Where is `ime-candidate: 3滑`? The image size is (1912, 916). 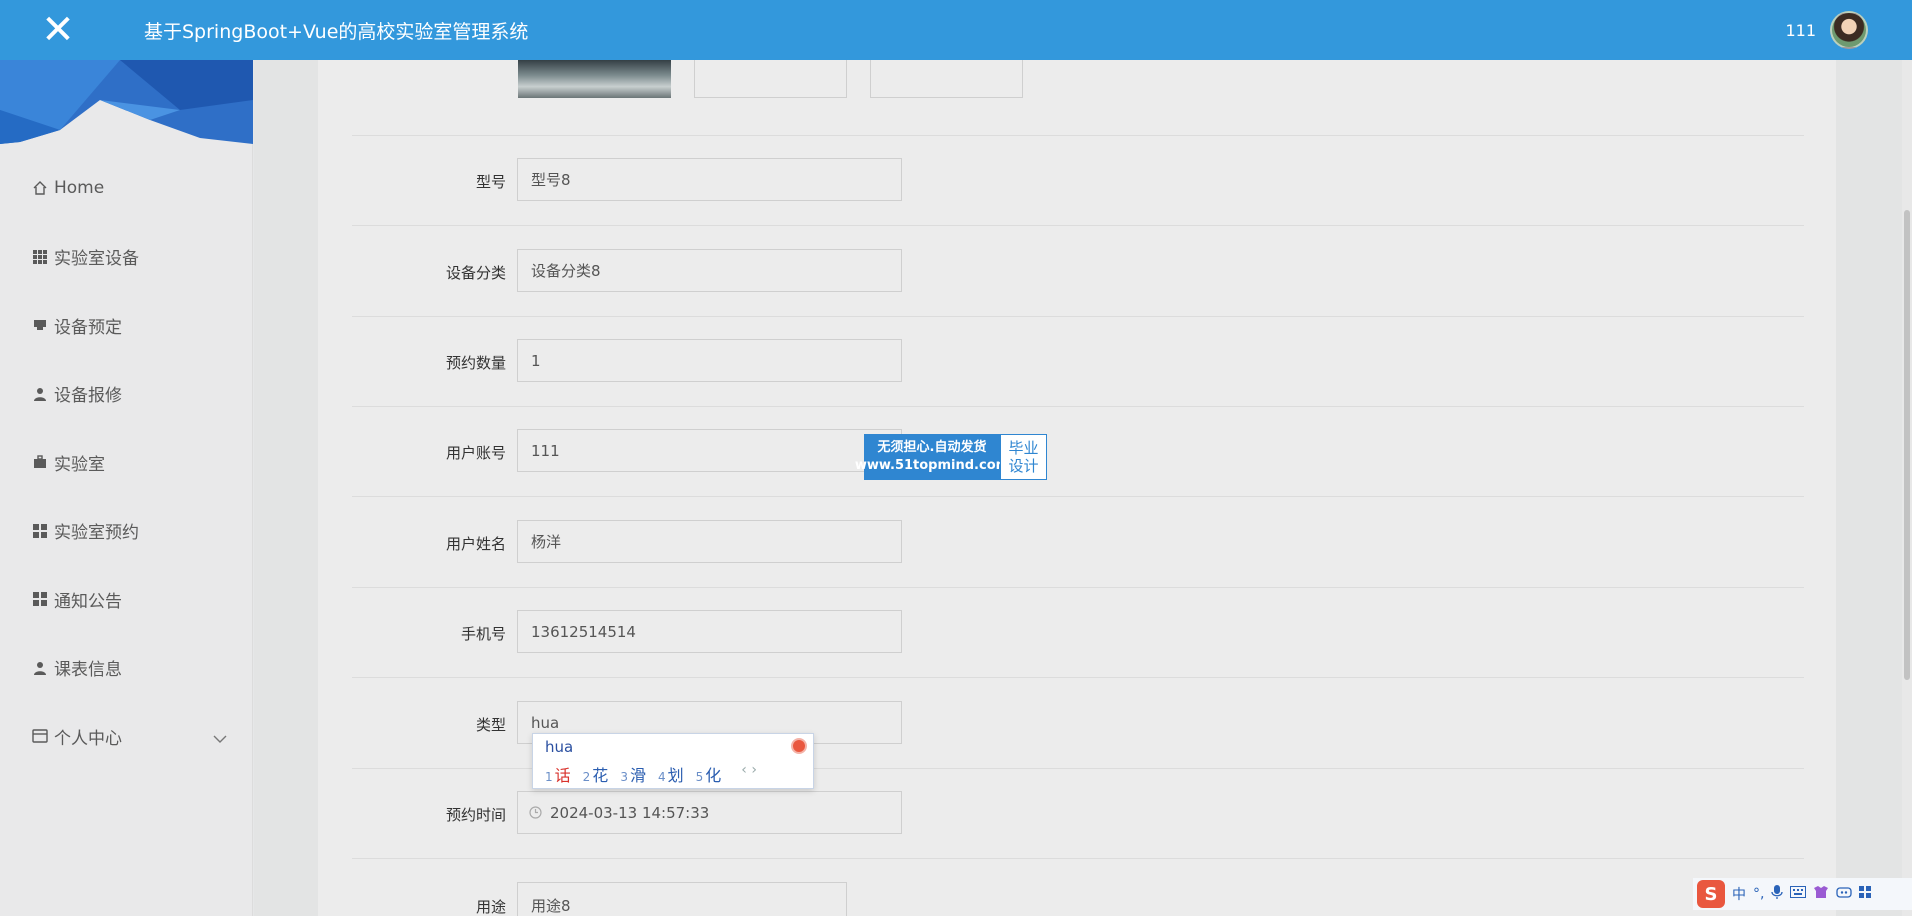 ime-candidate: 3滑 is located at coordinates (633, 774).